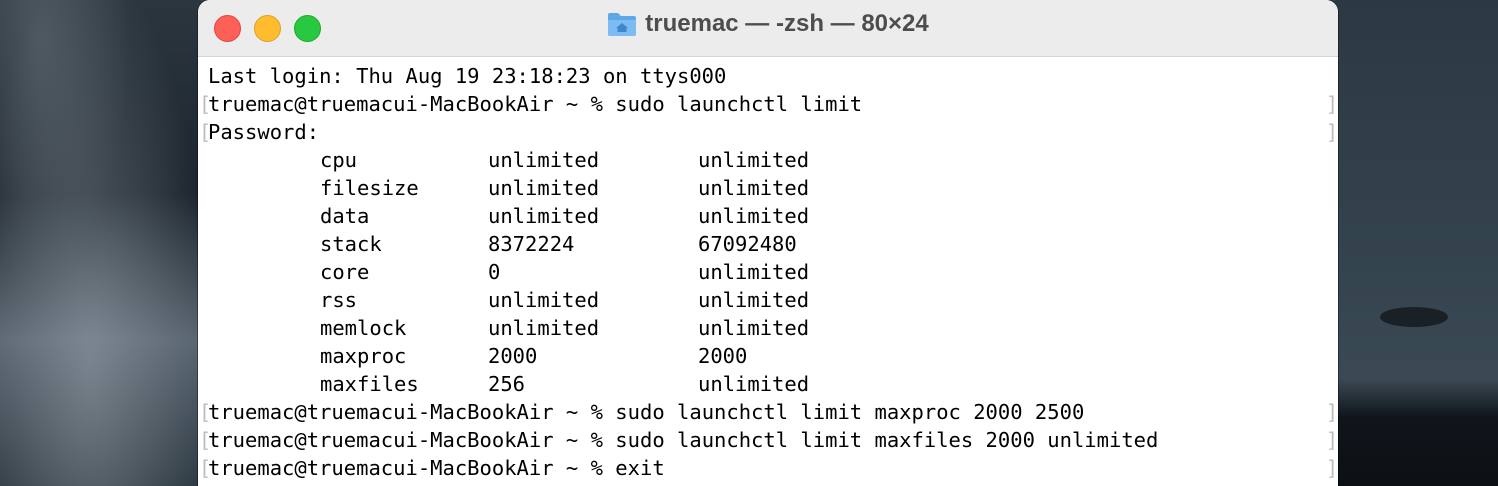  What do you see at coordinates (773, 356) in the screenshot?
I see `limit-row: maxproc 2000 2000` at bounding box center [773, 356].